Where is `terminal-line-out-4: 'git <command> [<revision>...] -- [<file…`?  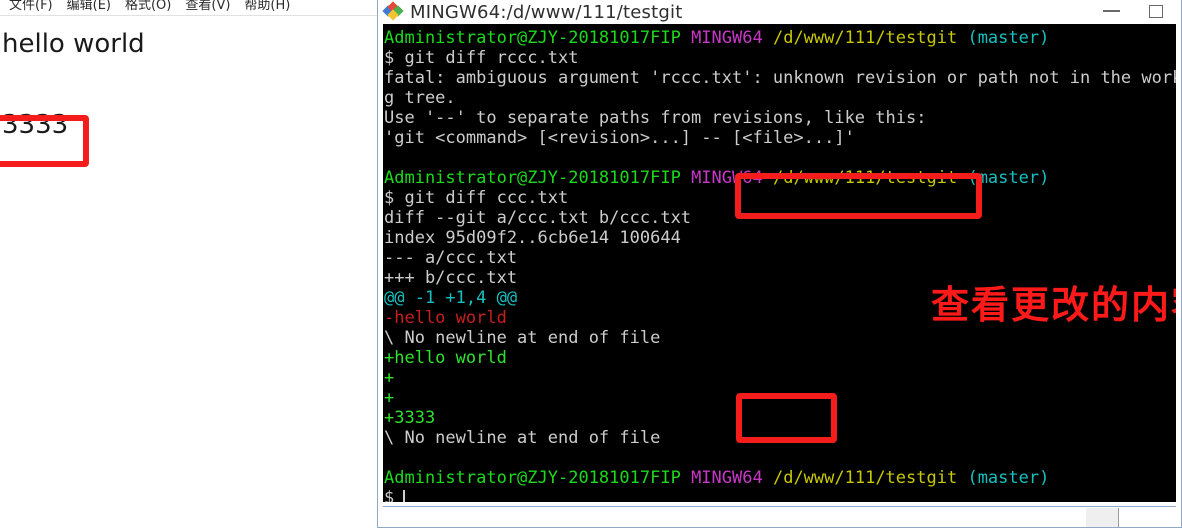 terminal-line-out-4: 'git <command> [<revision>...] -- [<file… is located at coordinates (780, 138).